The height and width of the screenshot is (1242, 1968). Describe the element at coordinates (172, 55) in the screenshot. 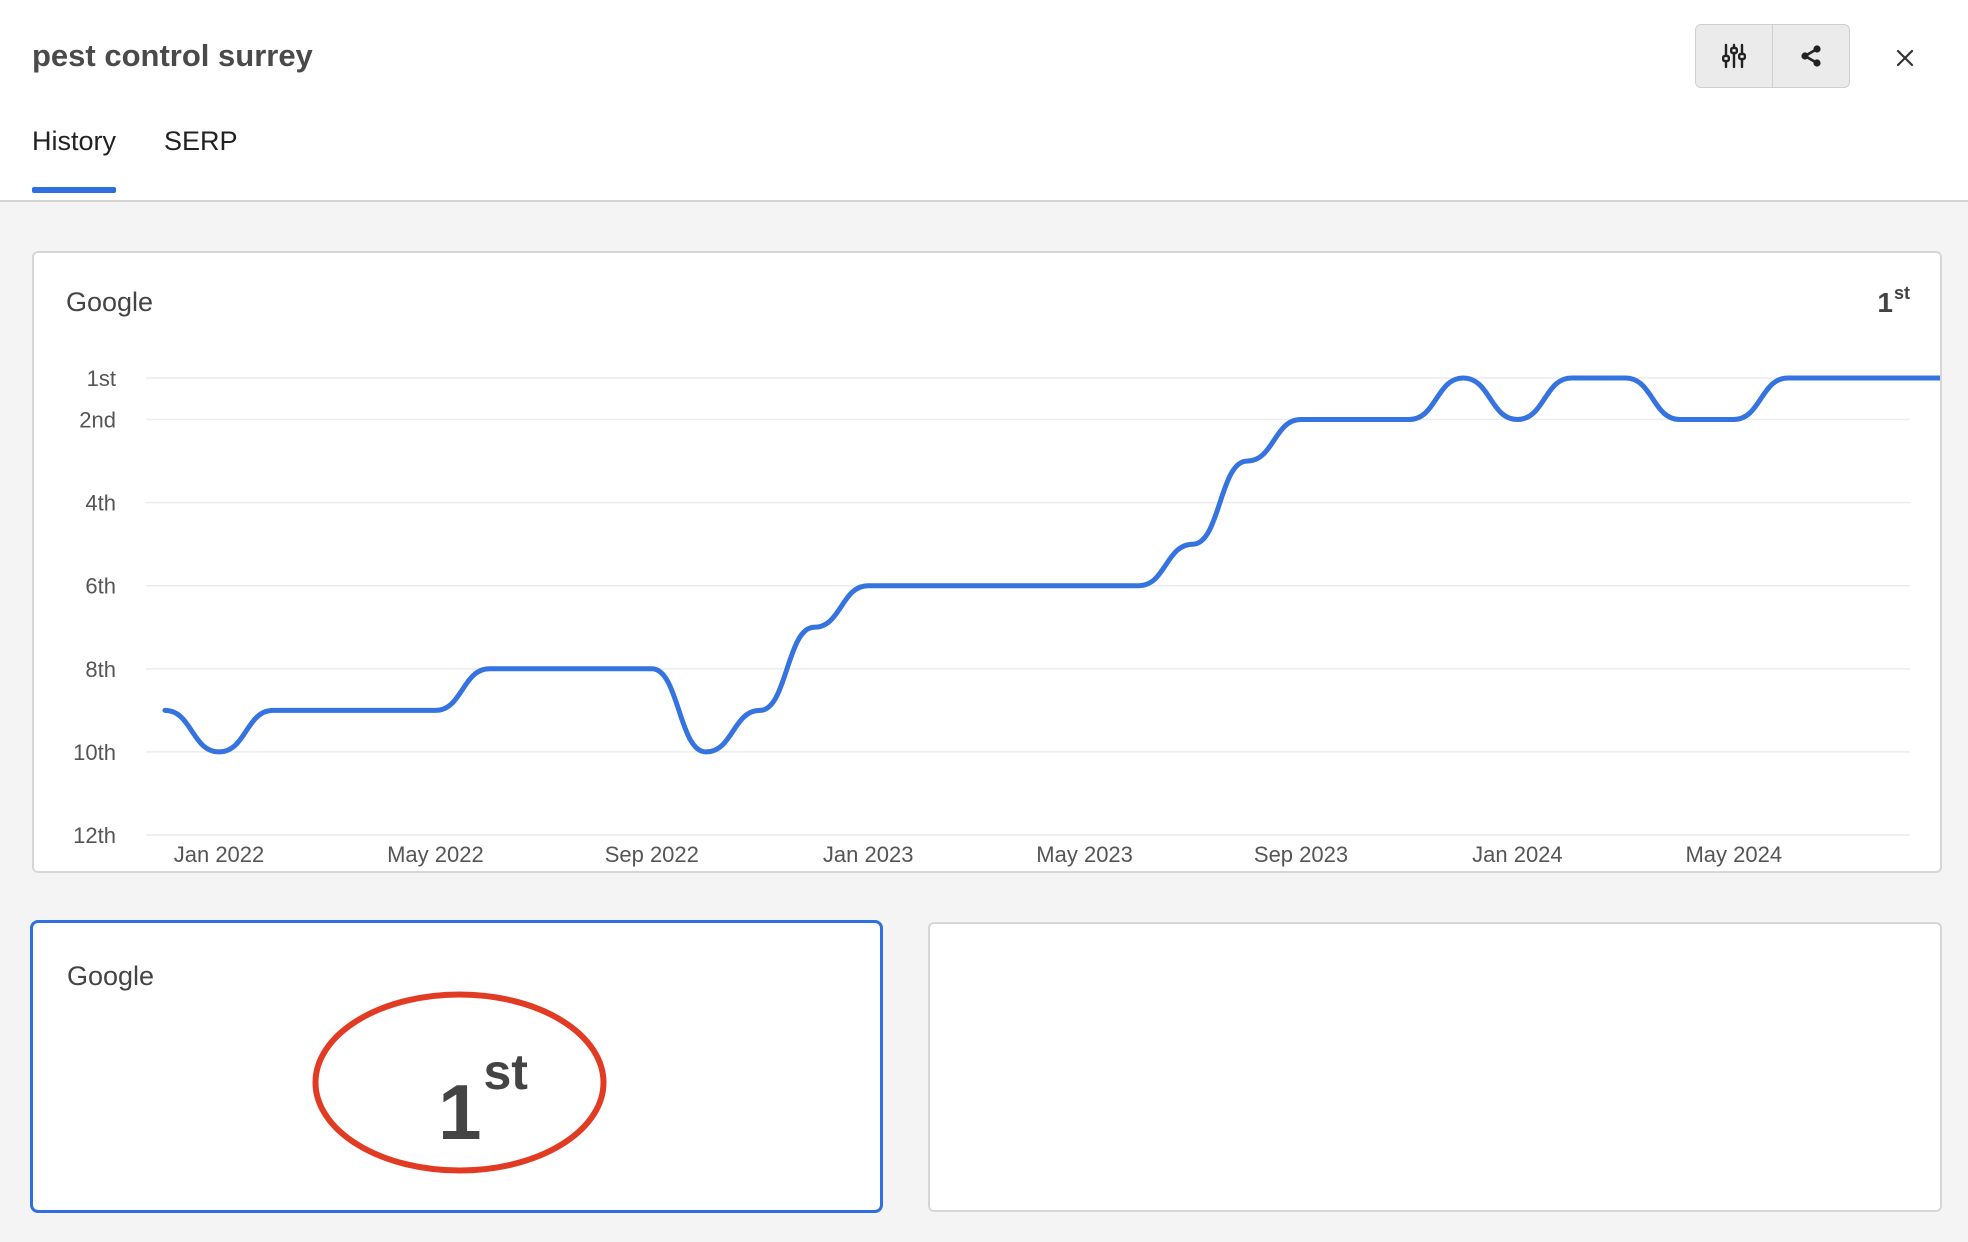

I see `keyword-title: pest control surrey` at that location.